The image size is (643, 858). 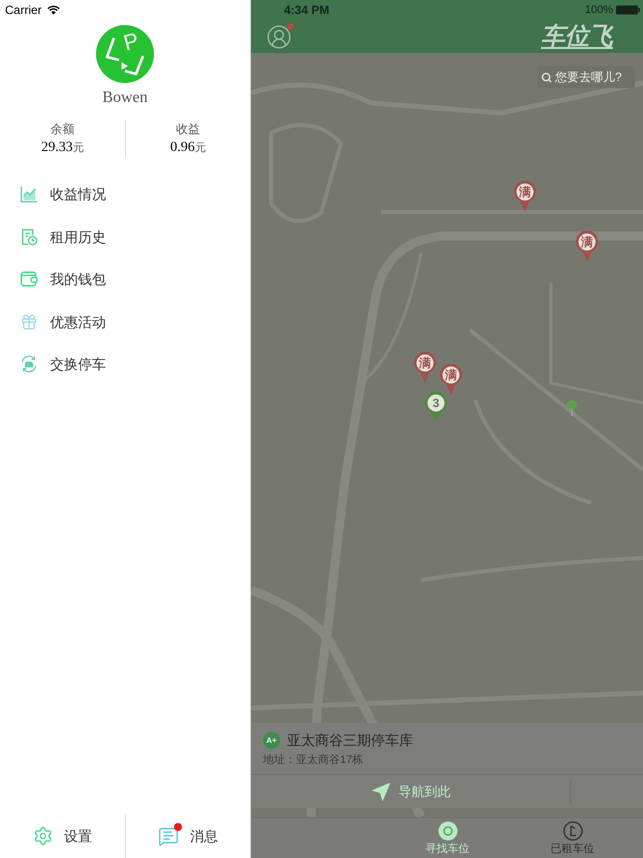 What do you see at coordinates (586, 77) in the screenshot?
I see `search-field: 您要去哪儿?` at bounding box center [586, 77].